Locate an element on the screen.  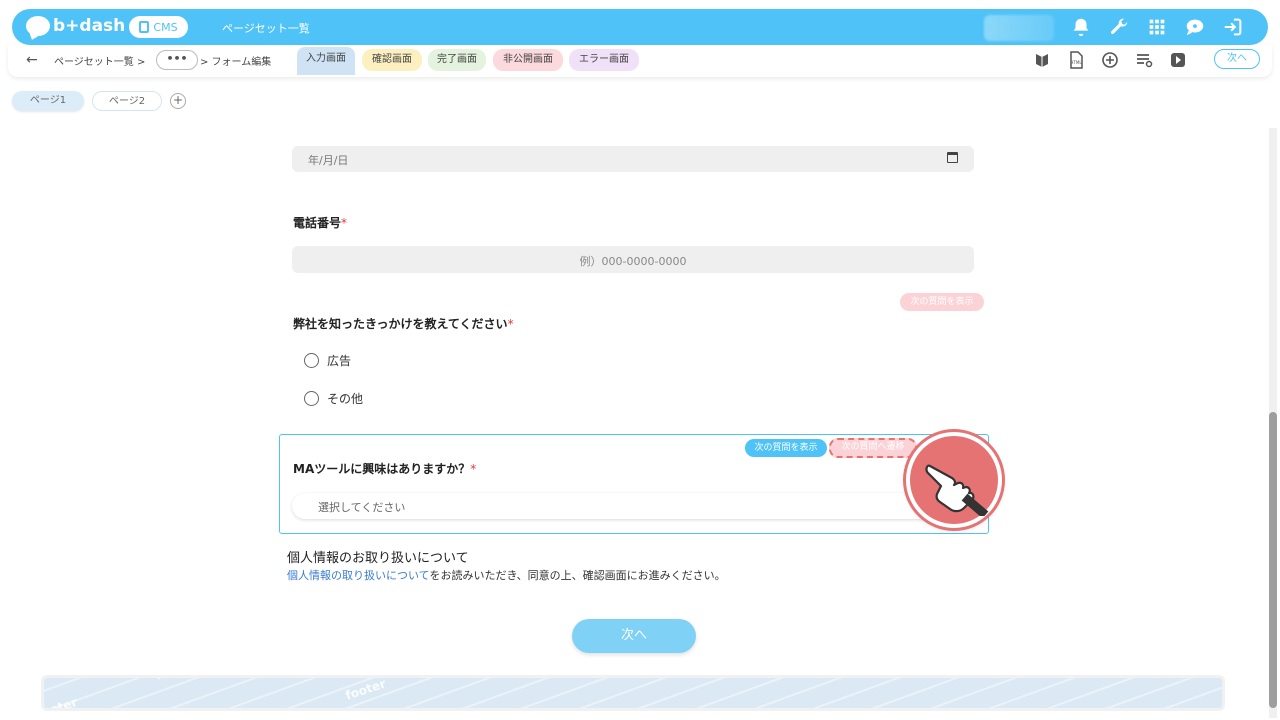
header-icons is located at coordinates (1157, 27).